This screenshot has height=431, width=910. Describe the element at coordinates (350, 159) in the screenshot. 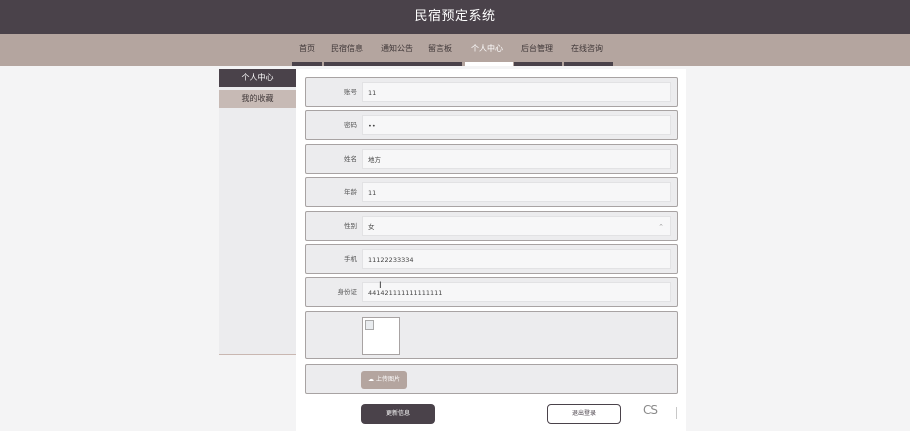

I see `name-label: 姓名` at that location.